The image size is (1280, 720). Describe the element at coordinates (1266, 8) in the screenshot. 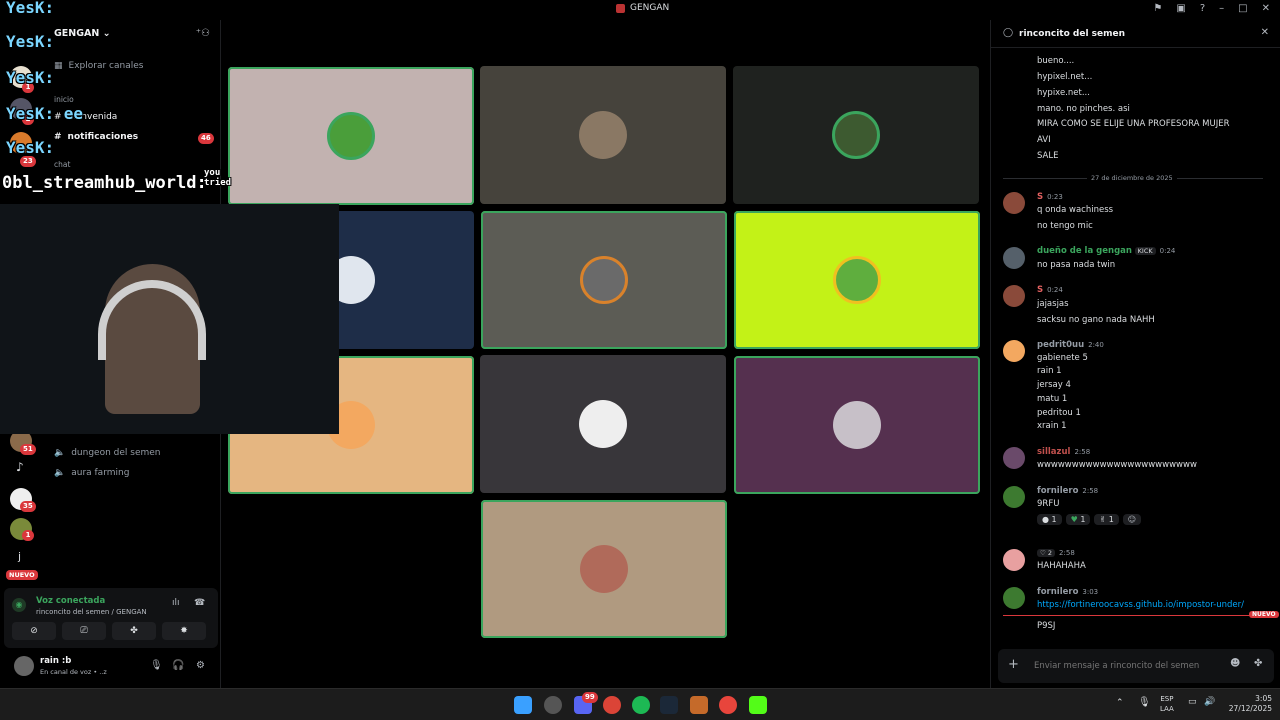

I see `close-window-button: ✕` at that location.